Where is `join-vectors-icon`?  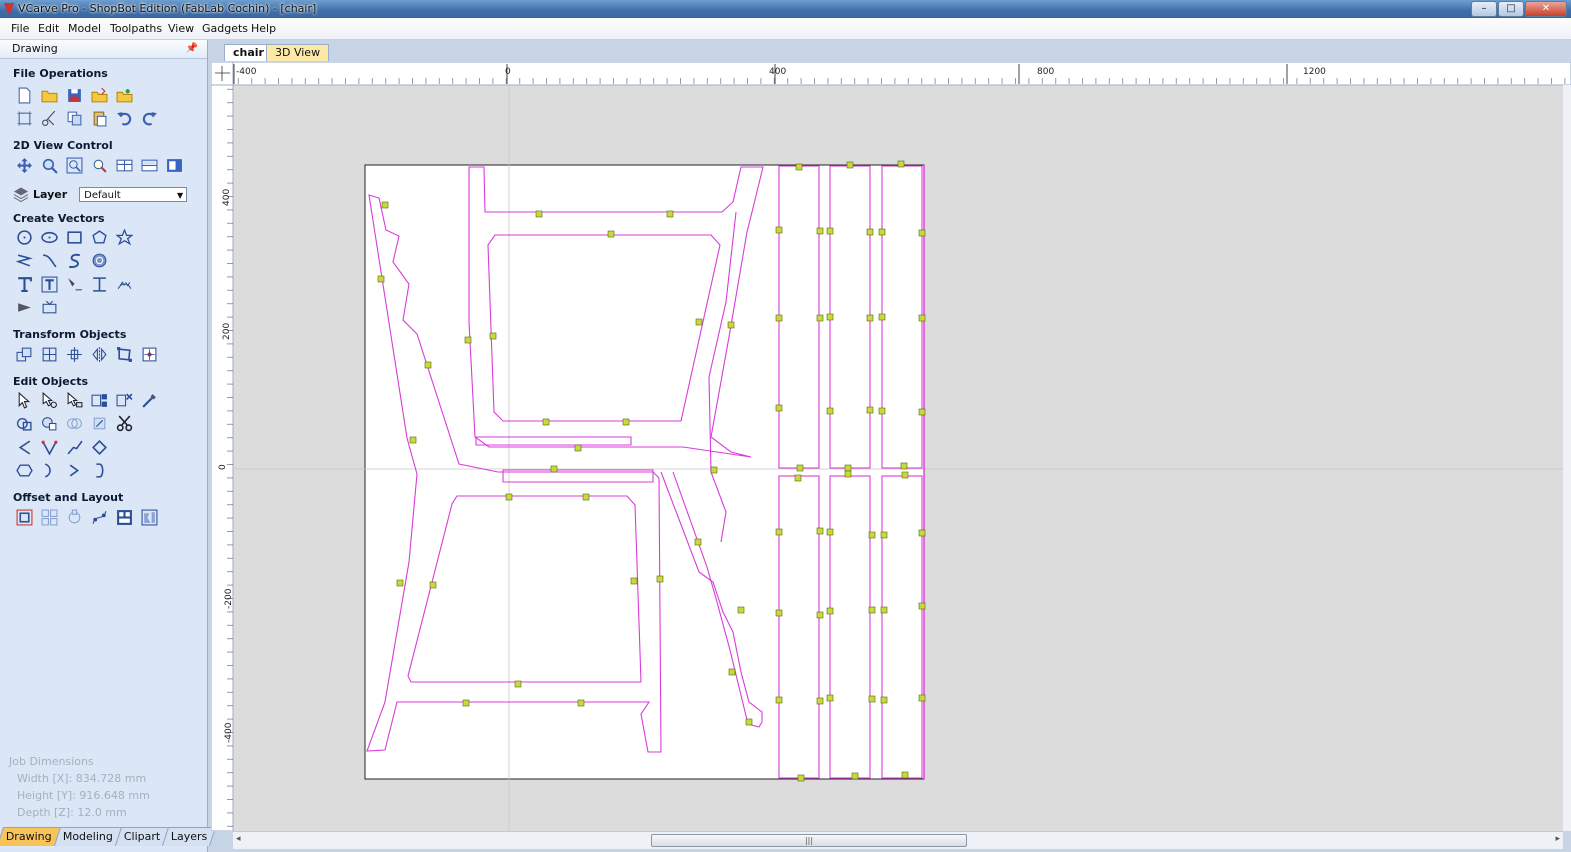
join-vectors-icon is located at coordinates (49, 447).